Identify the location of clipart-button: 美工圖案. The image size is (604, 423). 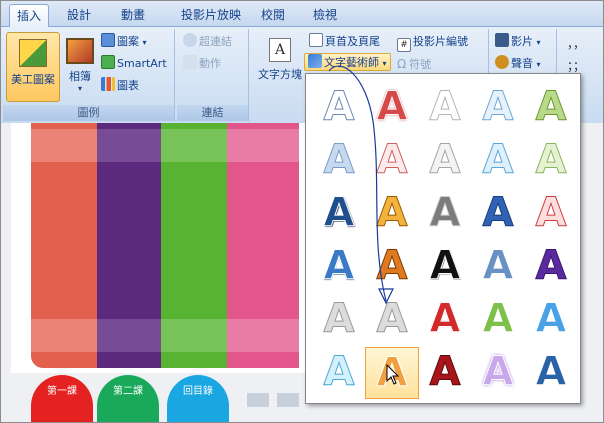
(33, 67).